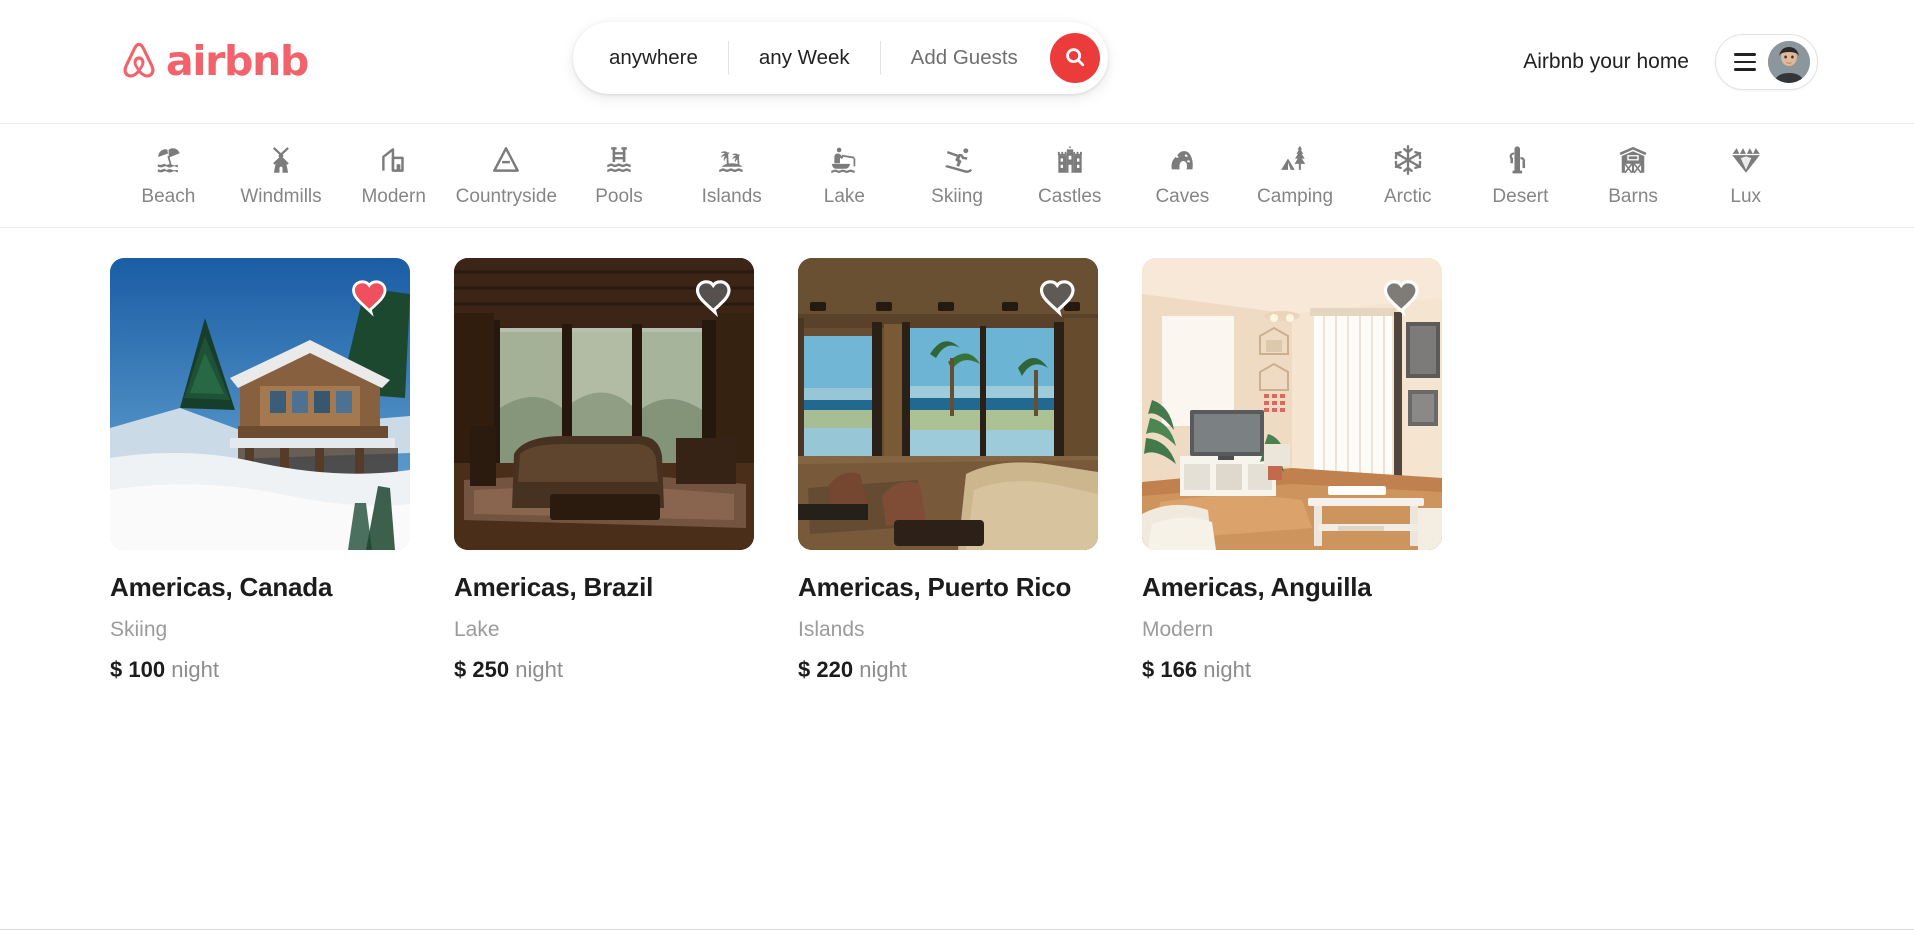  I want to click on category-item-skiing: Skiing, so click(957, 175).